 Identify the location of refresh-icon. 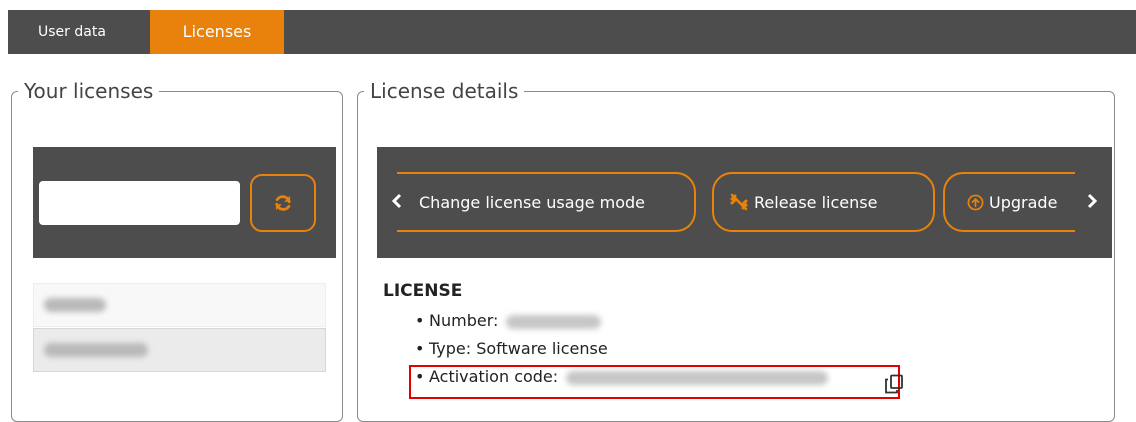
(283, 203).